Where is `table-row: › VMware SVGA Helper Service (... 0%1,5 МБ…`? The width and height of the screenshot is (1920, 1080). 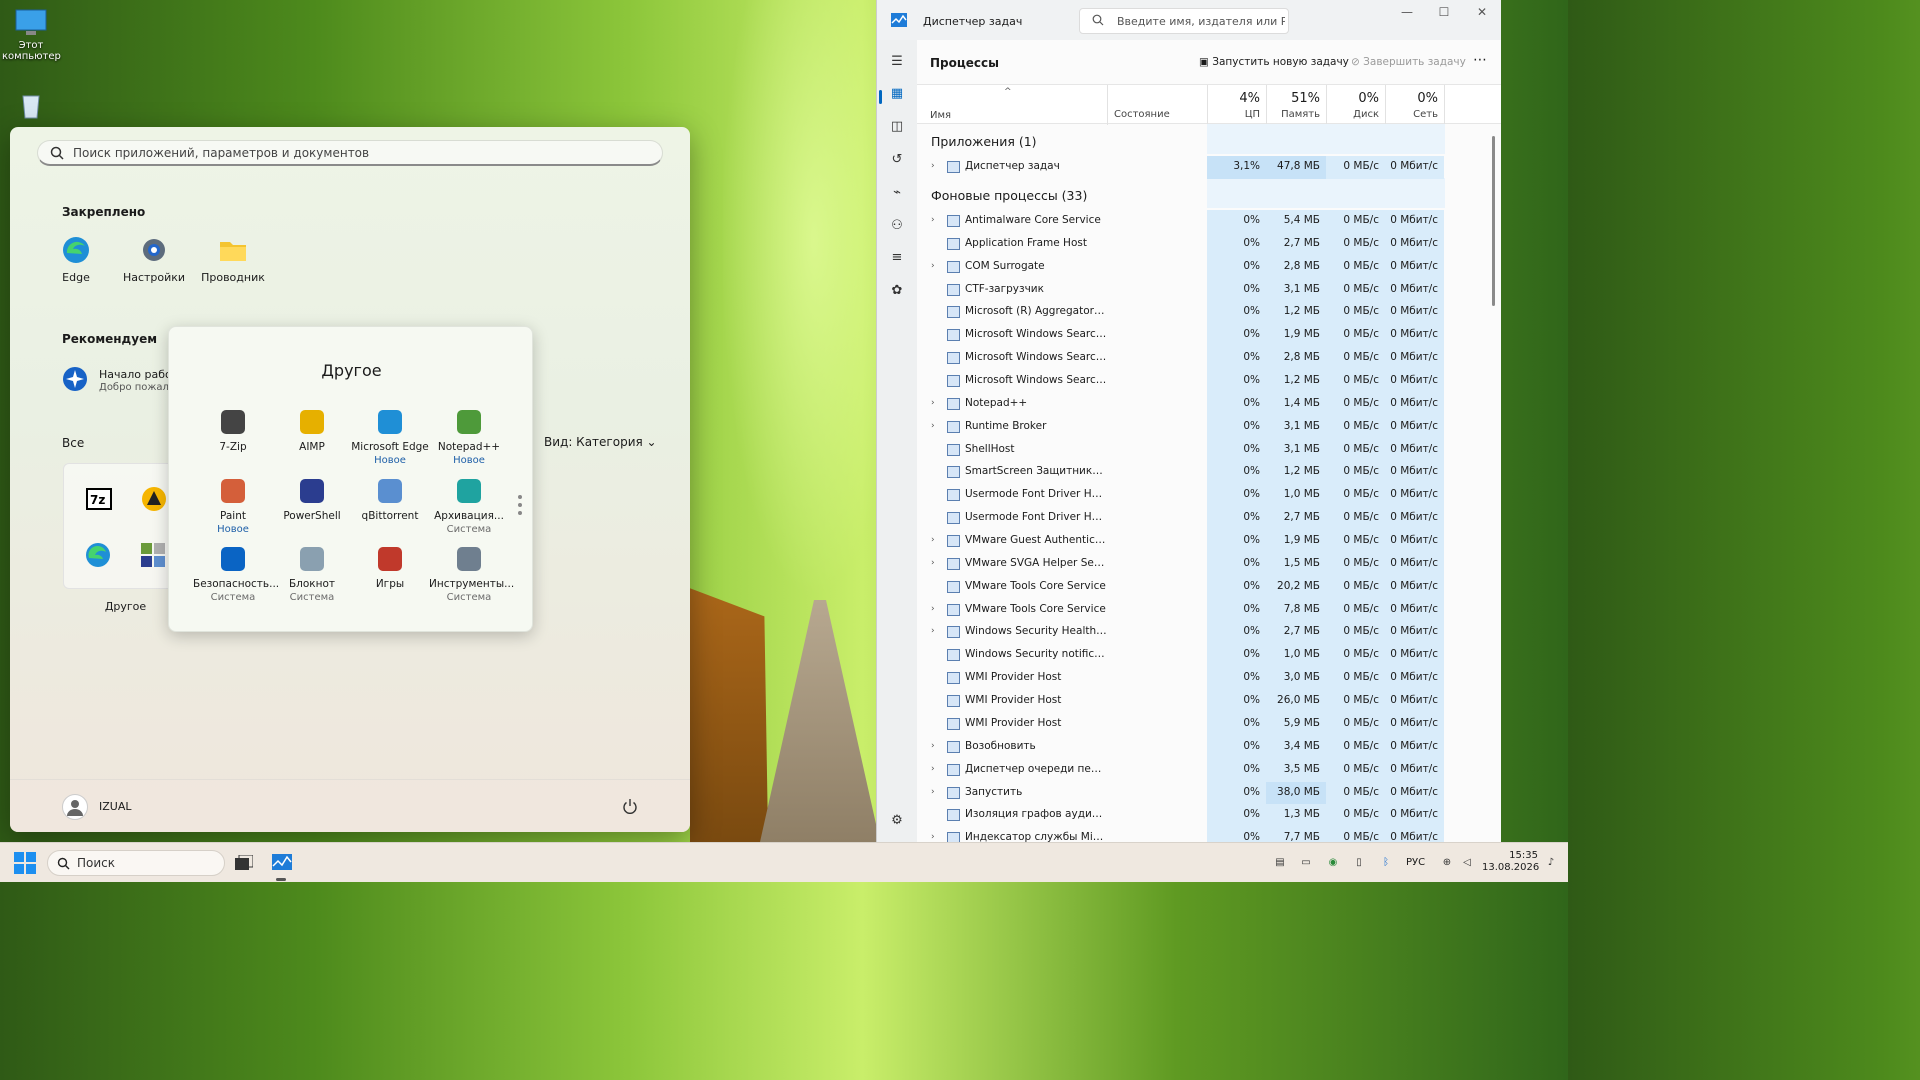 table-row: › VMware SVGA Helper Service (... 0%1,5 МБ… is located at coordinates (1201, 564).